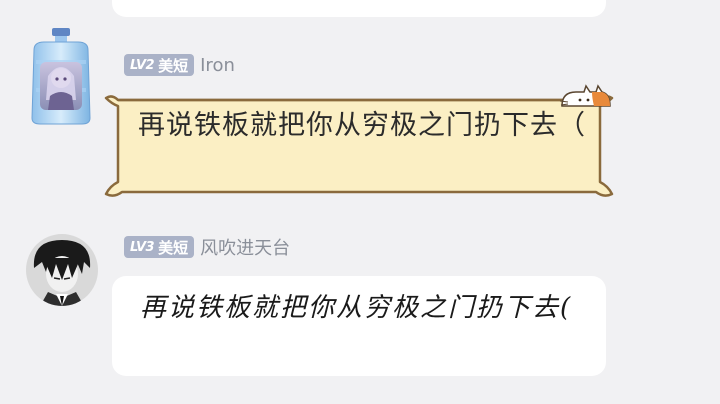 The image size is (720, 404). I want to click on message-meta: LV3 美短 风吹进天台, so click(207, 247).